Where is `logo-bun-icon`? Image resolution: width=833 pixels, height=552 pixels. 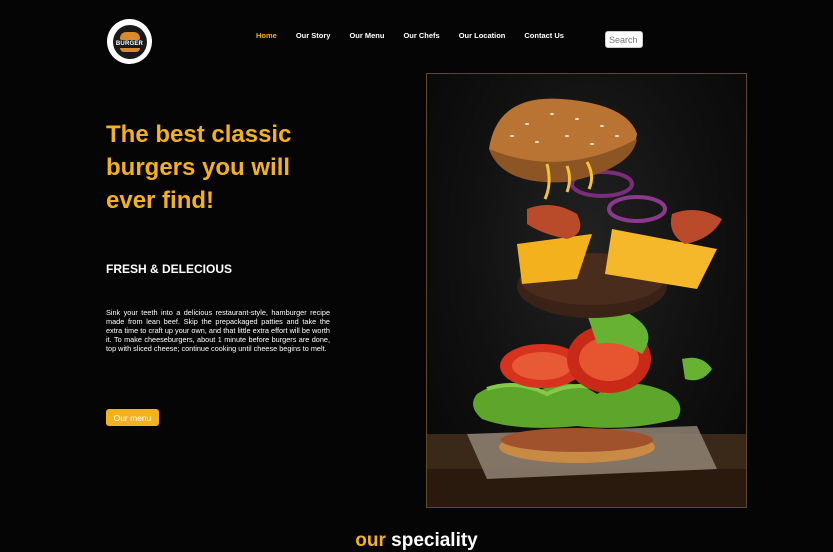
logo-bun-icon is located at coordinates (129, 35).